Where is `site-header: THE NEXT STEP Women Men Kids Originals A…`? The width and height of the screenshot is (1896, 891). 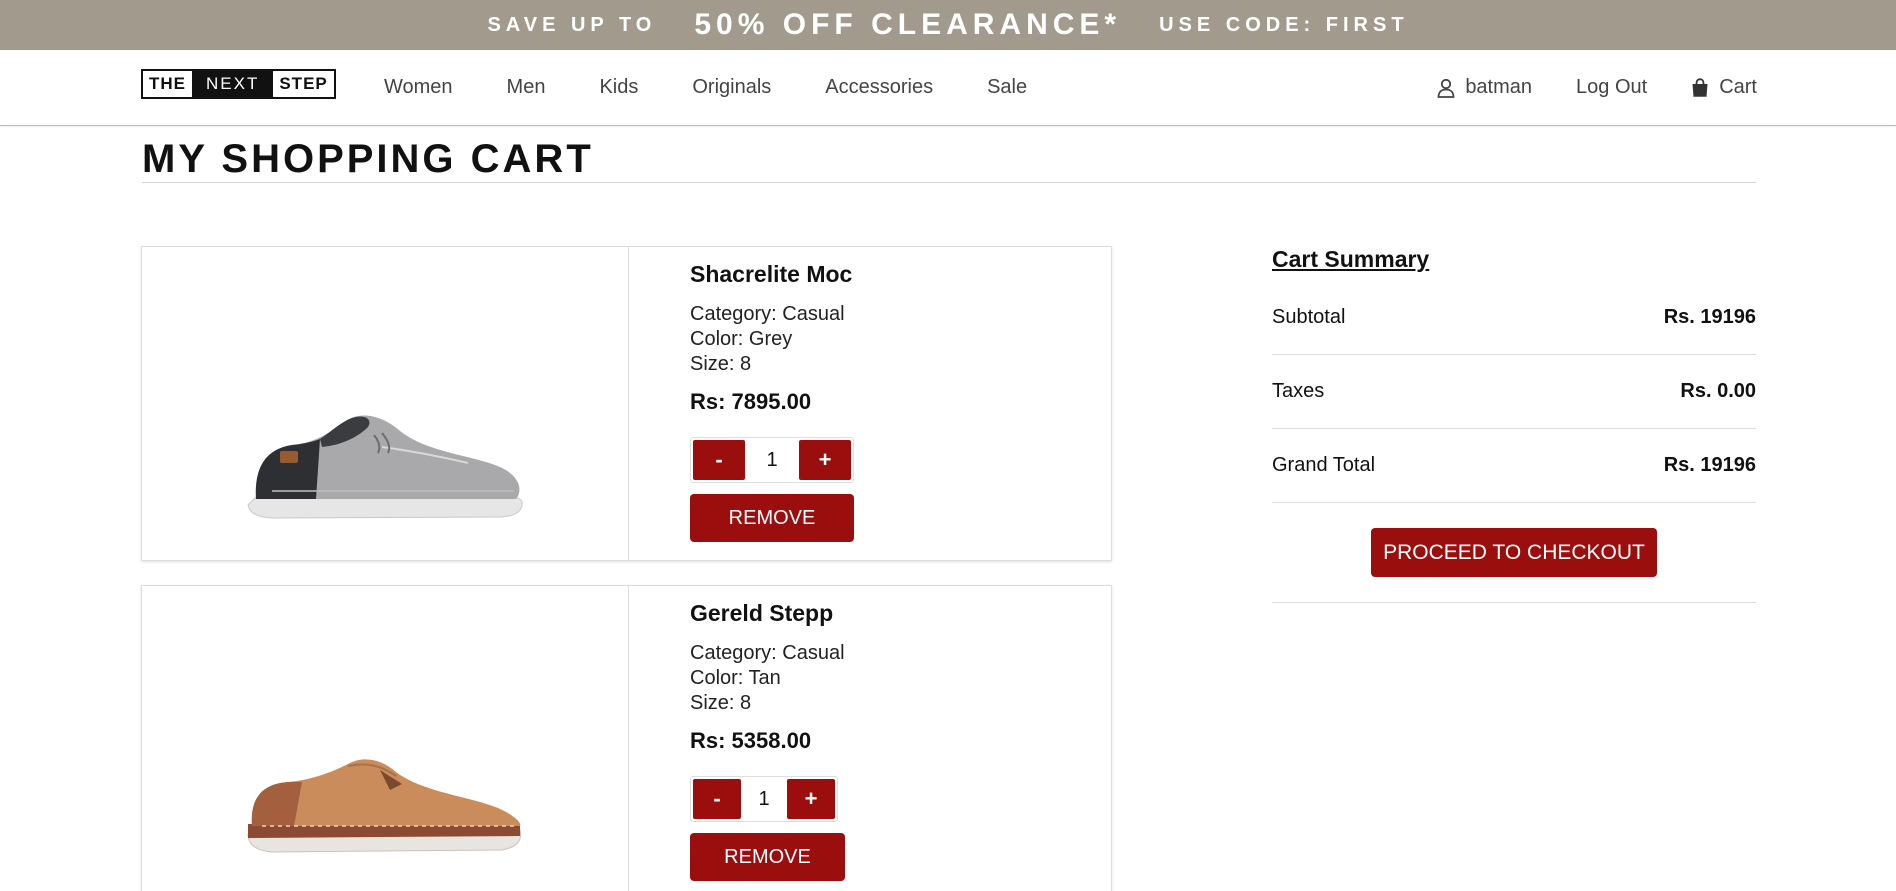
site-header: THE NEXT STEP Women Men Kids Originals A… is located at coordinates (948, 88).